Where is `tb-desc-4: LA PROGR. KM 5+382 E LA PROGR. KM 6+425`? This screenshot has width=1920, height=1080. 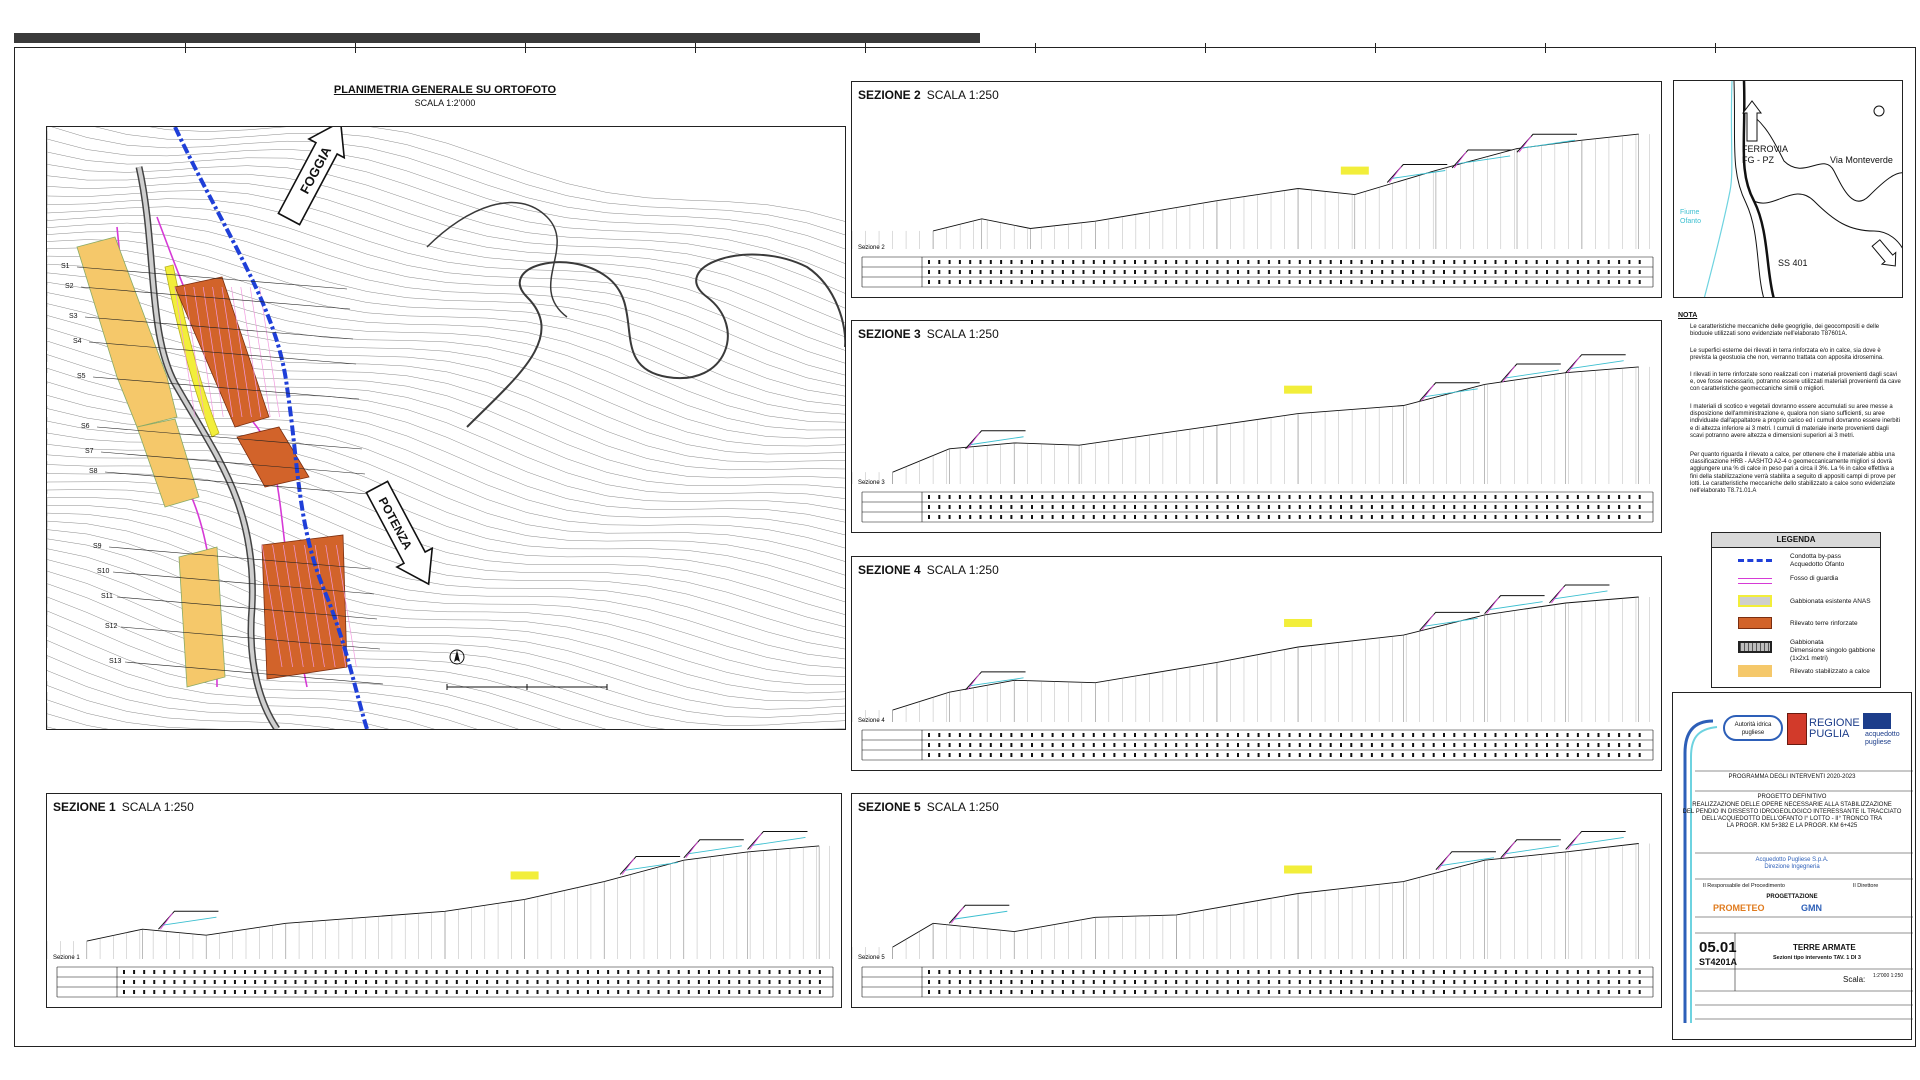 tb-desc-4: LA PROGR. KM 5+382 E LA PROGR. KM 6+425 is located at coordinates (1792, 826).